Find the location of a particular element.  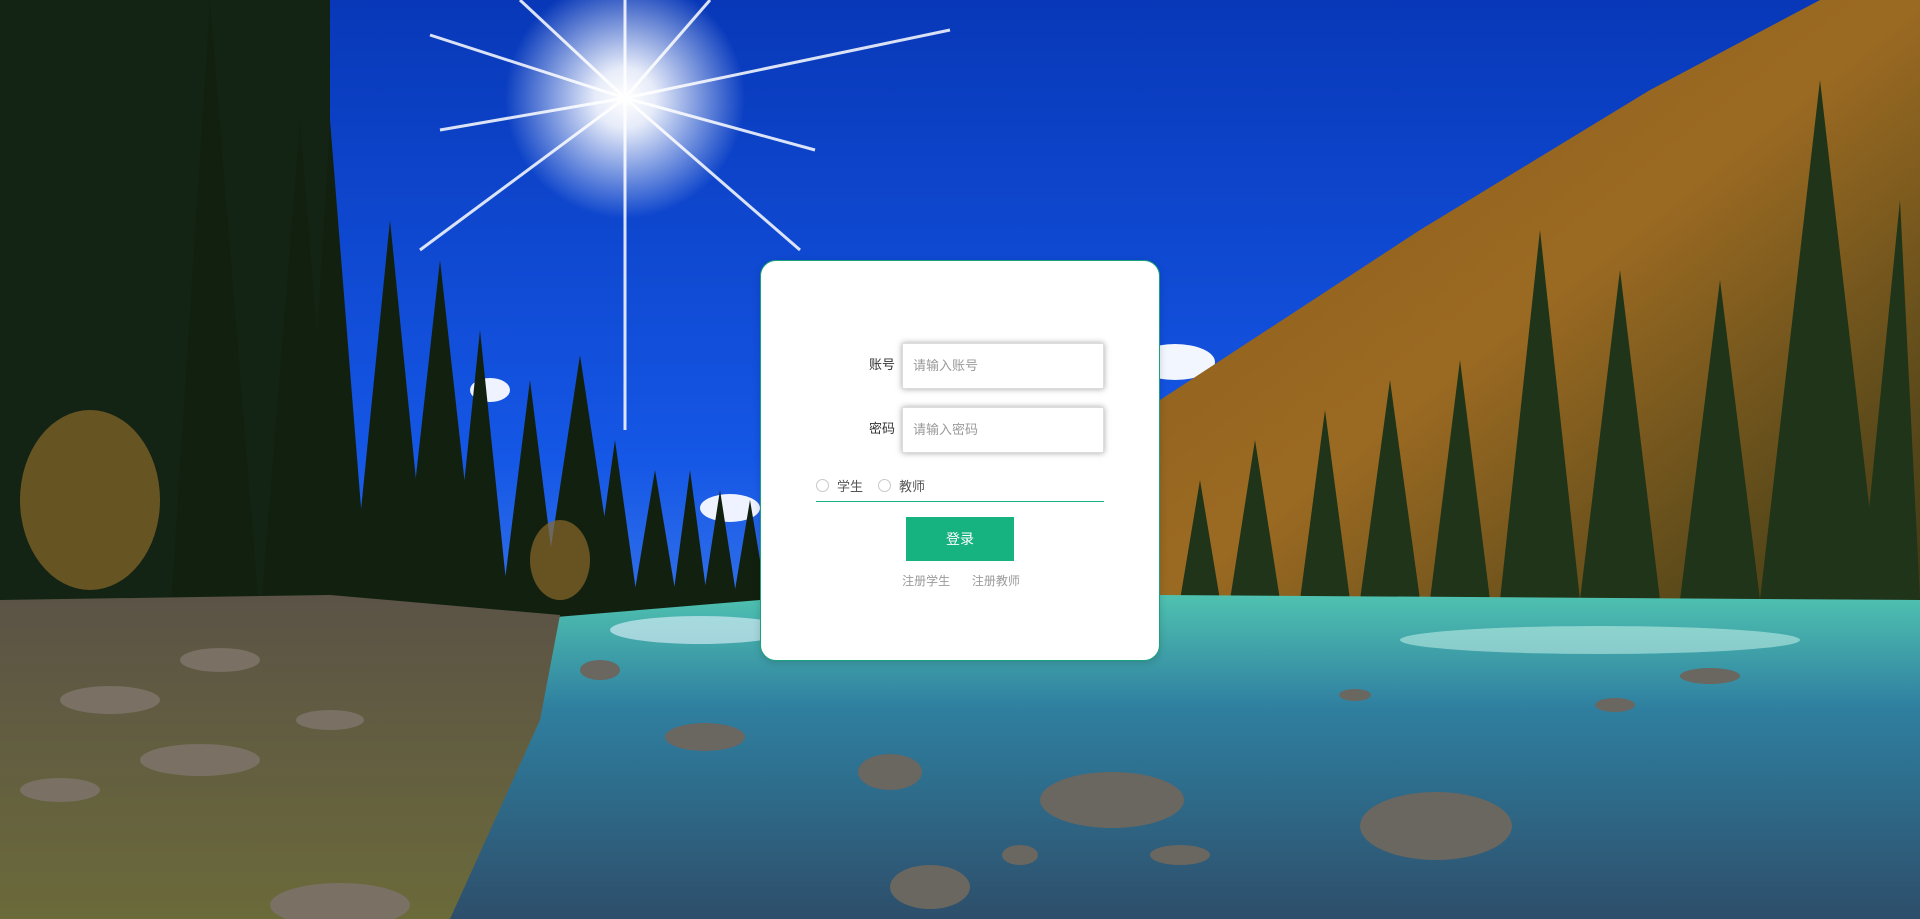

register-links: 注册学生 注册教师 is located at coordinates (961, 580).